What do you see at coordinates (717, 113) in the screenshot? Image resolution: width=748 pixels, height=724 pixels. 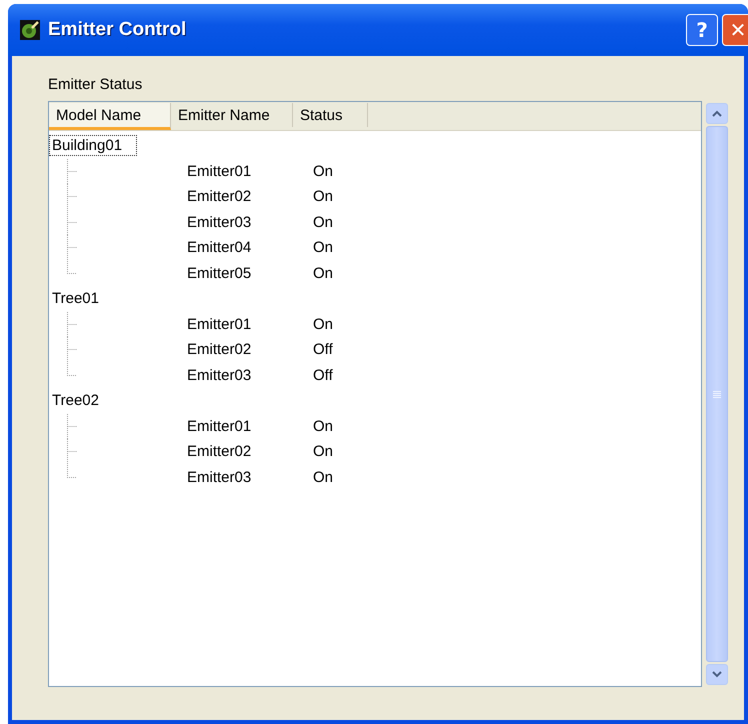 I see `scroll-up-button` at bounding box center [717, 113].